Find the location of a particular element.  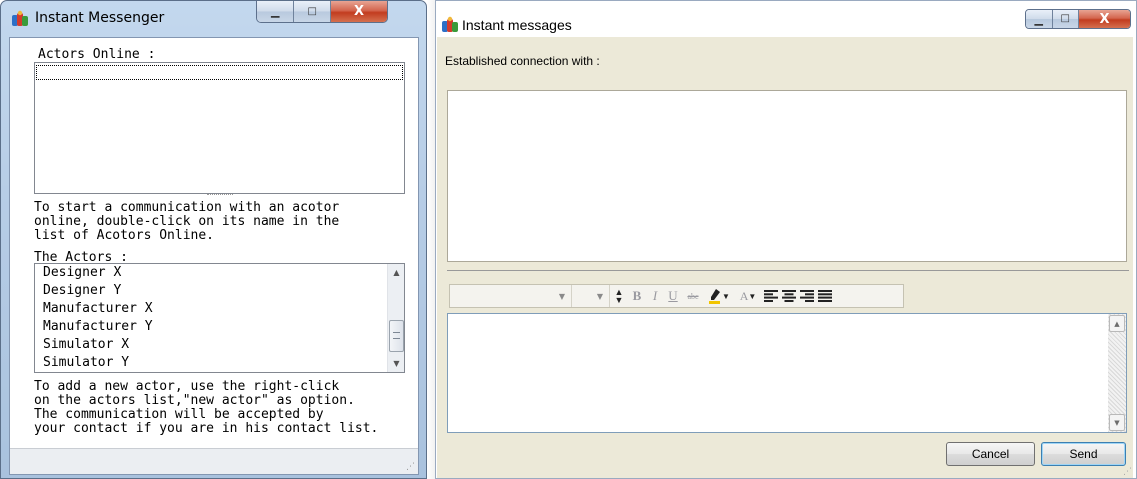

strikethrough-icon: abc is located at coordinates (693, 296).